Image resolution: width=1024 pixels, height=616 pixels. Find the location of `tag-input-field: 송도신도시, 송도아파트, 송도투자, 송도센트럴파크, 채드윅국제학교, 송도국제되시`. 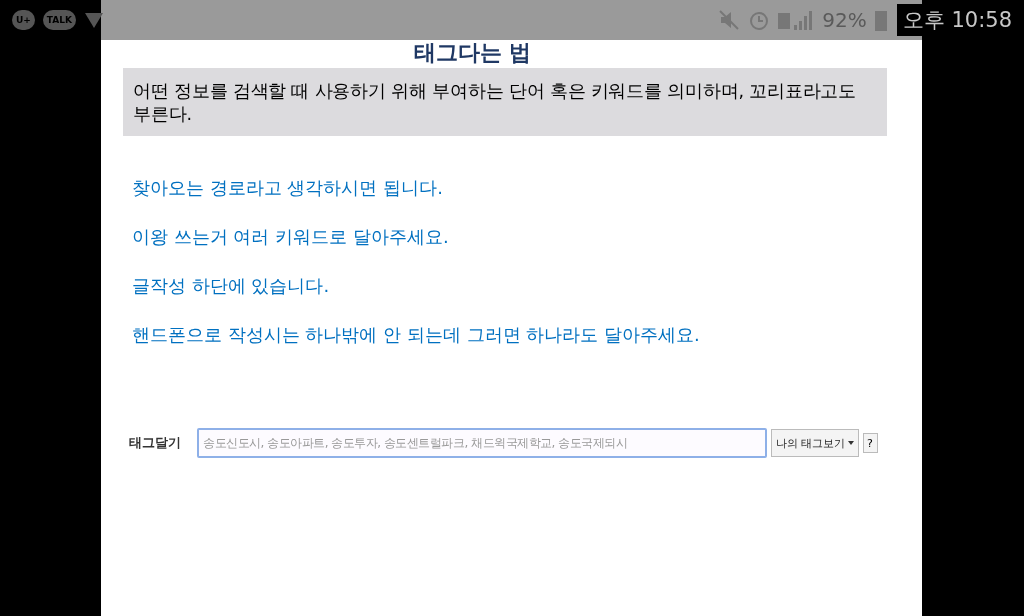

tag-input-field: 송도신도시, 송도아파트, 송도투자, 송도센트럴파크, 채드윅국제학교, 송도국제되시 is located at coordinates (482, 443).